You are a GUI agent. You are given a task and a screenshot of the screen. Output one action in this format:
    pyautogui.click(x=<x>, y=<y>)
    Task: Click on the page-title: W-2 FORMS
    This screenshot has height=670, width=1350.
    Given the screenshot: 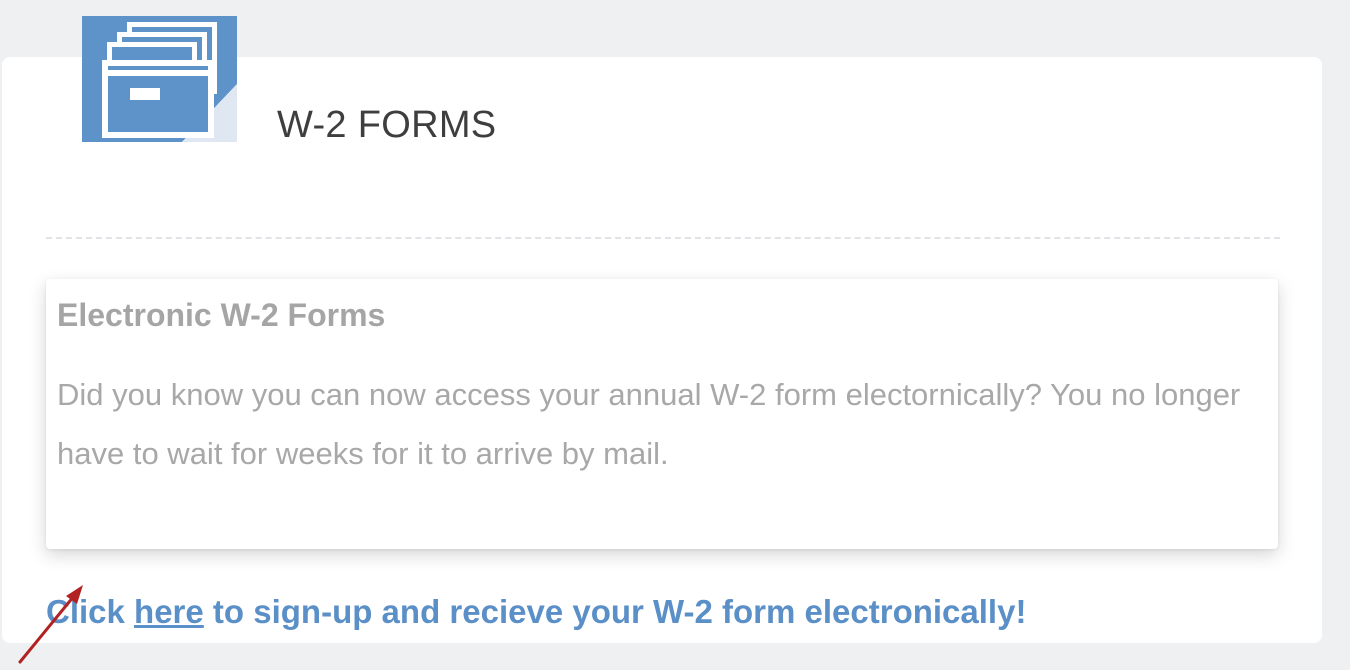 What is the action you would take?
    pyautogui.click(x=387, y=125)
    